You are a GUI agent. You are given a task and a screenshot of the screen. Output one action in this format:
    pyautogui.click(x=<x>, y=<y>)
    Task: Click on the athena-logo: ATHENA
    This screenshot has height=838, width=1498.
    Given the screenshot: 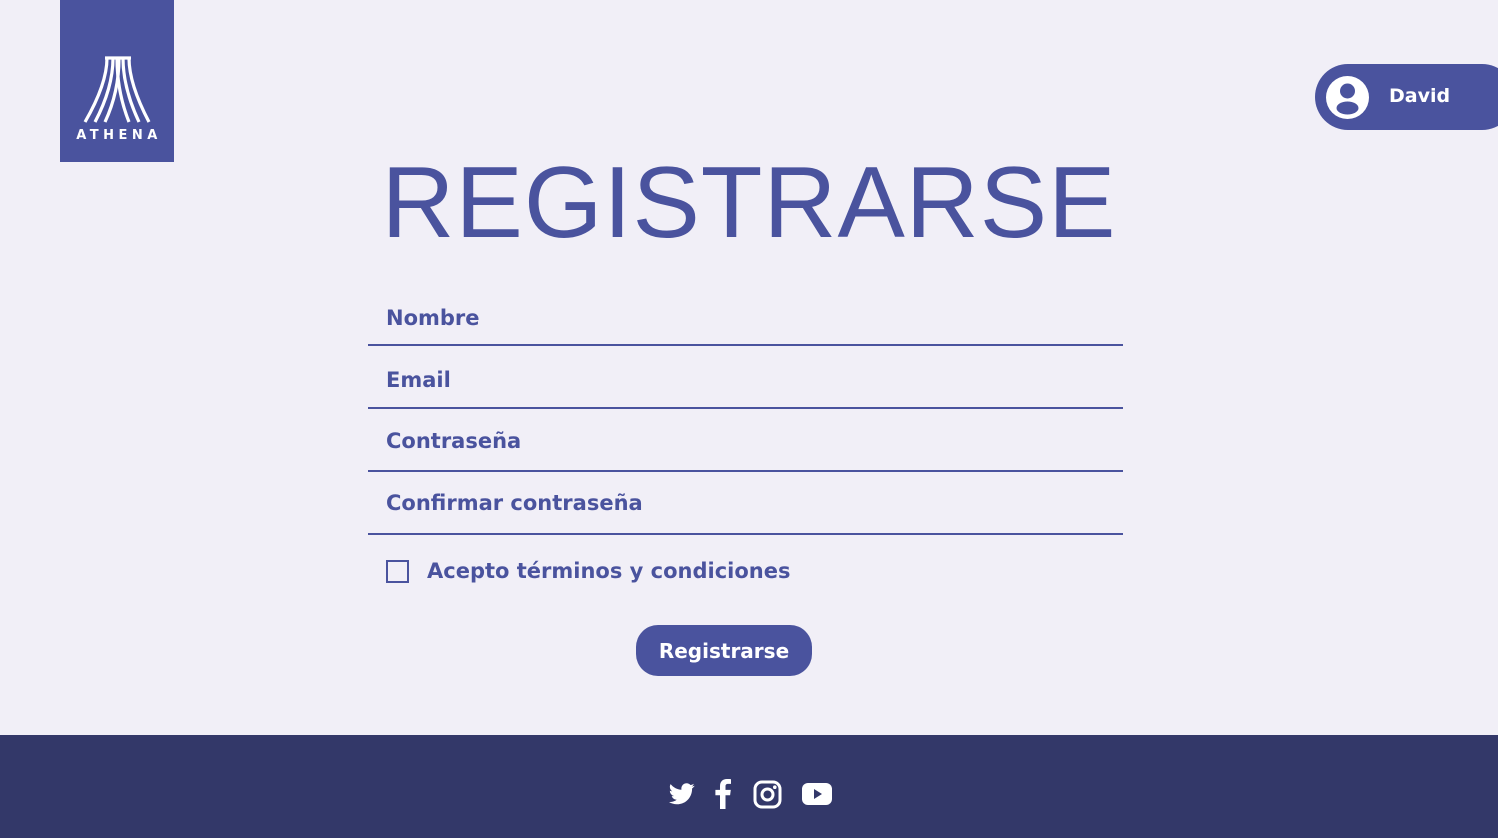 What is the action you would take?
    pyautogui.click(x=117, y=81)
    